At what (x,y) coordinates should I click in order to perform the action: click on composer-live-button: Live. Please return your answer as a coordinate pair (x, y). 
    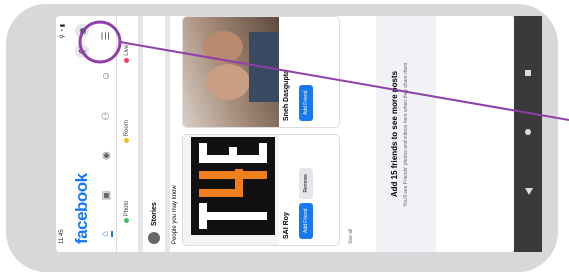
    Looking at the image, I should click on (127, 53).